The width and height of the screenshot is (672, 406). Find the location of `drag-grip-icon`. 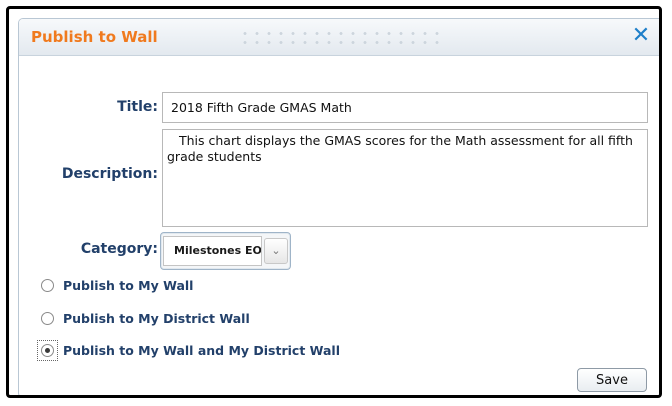

drag-grip-icon is located at coordinates (339, 38).